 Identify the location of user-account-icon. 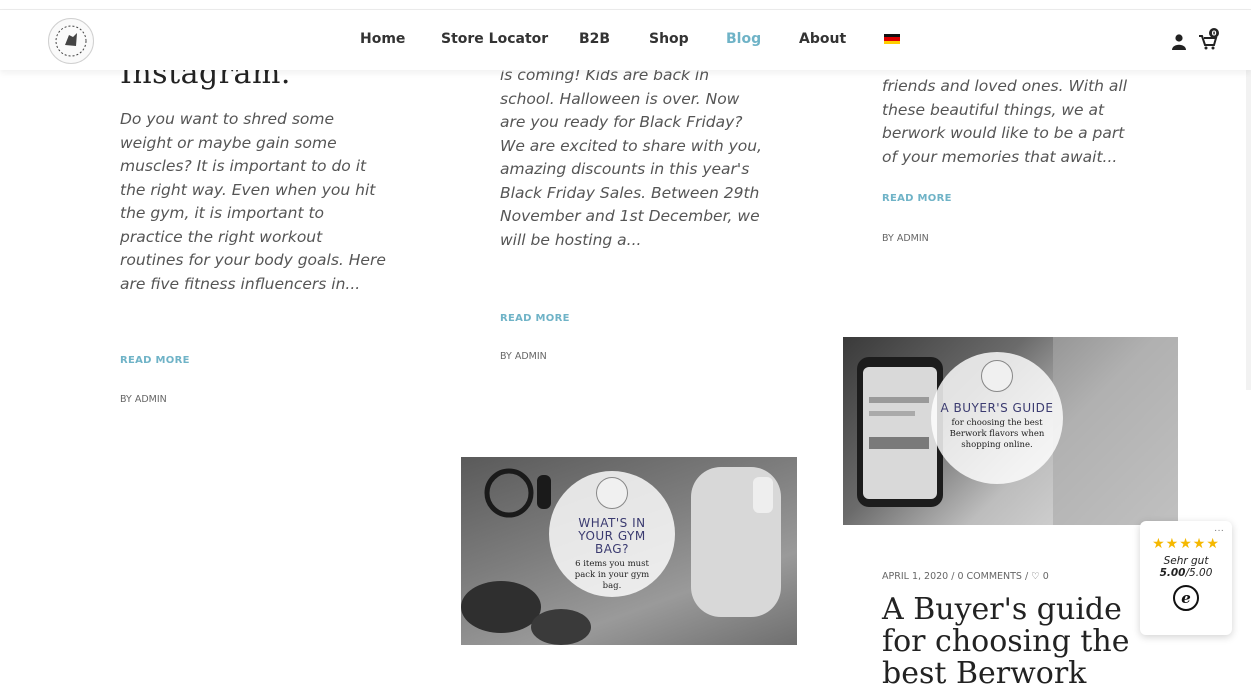
(1179, 42).